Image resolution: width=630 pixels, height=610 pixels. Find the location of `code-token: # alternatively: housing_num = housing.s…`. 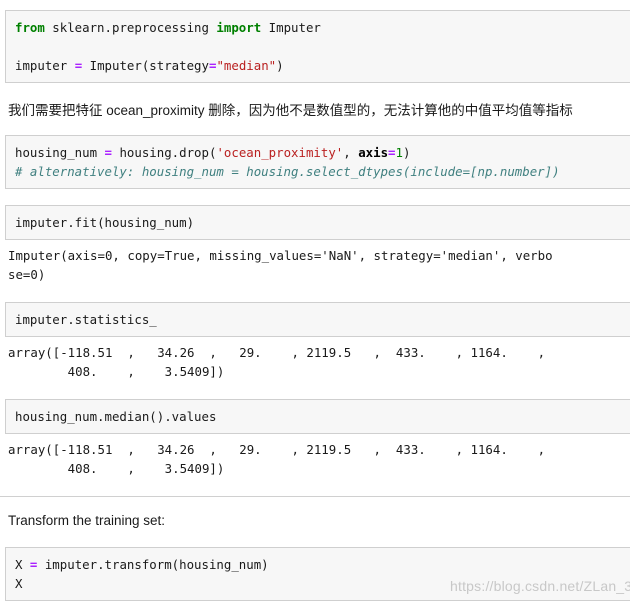

code-token: # alternatively: housing_num = housing.s… is located at coordinates (287, 171).